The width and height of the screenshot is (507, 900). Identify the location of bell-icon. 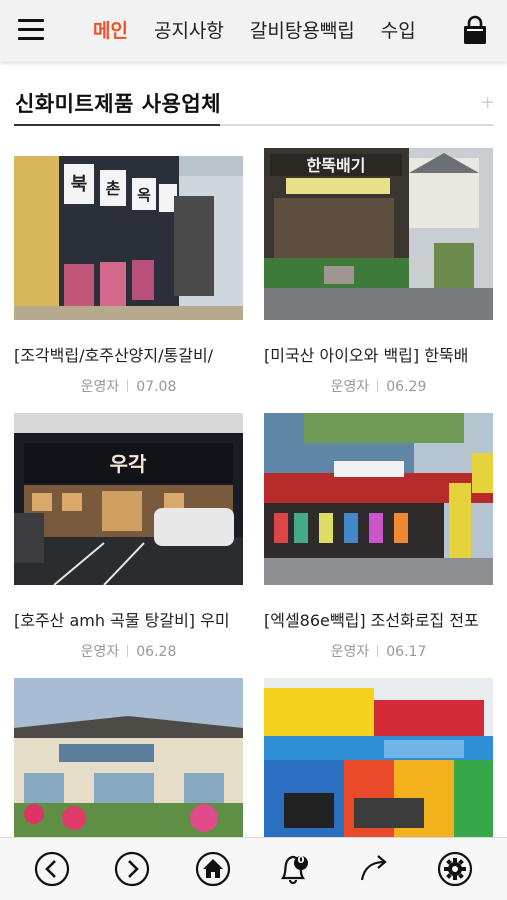
(294, 870).